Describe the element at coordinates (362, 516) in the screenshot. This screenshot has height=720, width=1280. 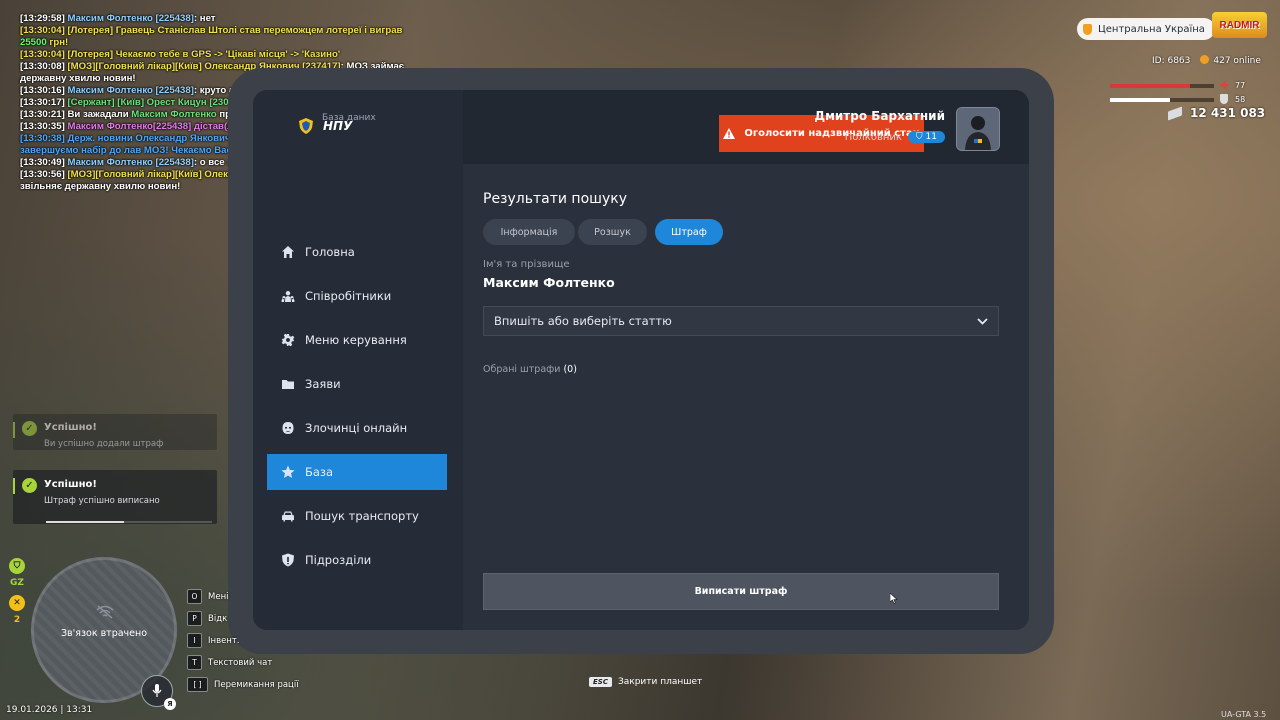
I see `sidebar-item-label: Пошук транспорту` at that location.